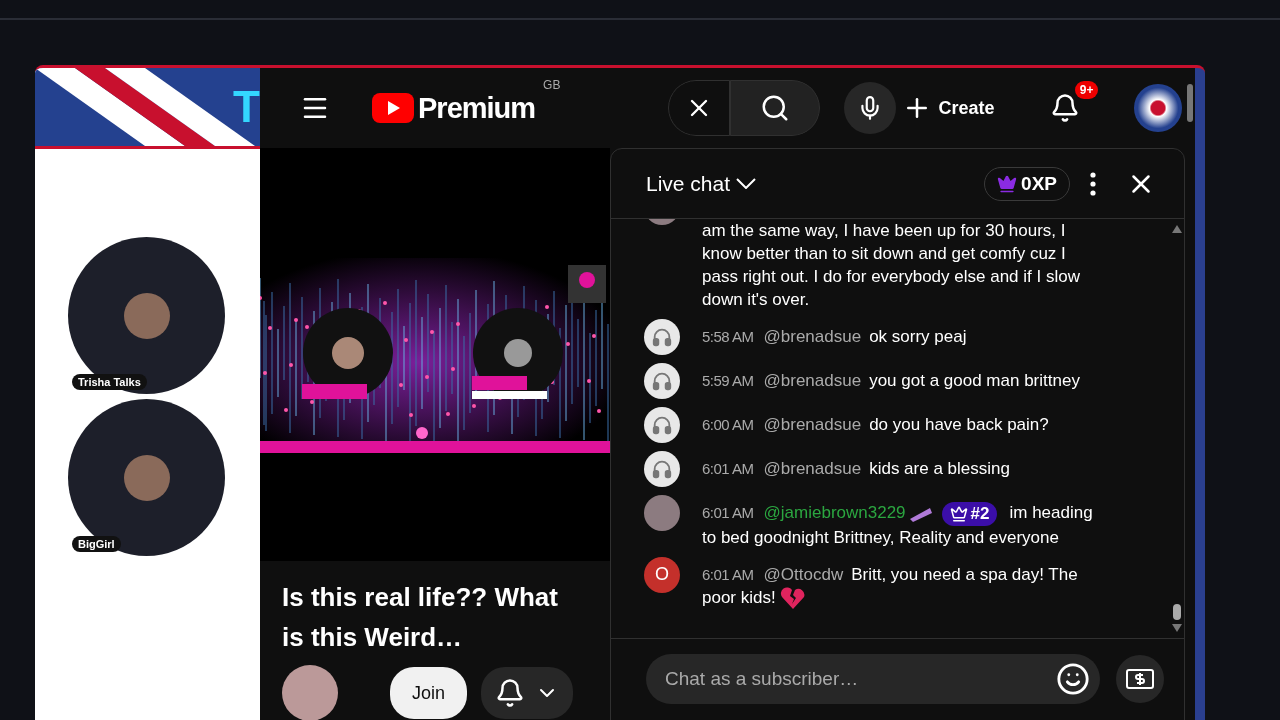  Describe the element at coordinates (746, 183) in the screenshot. I see `chevron-down-icon` at that location.